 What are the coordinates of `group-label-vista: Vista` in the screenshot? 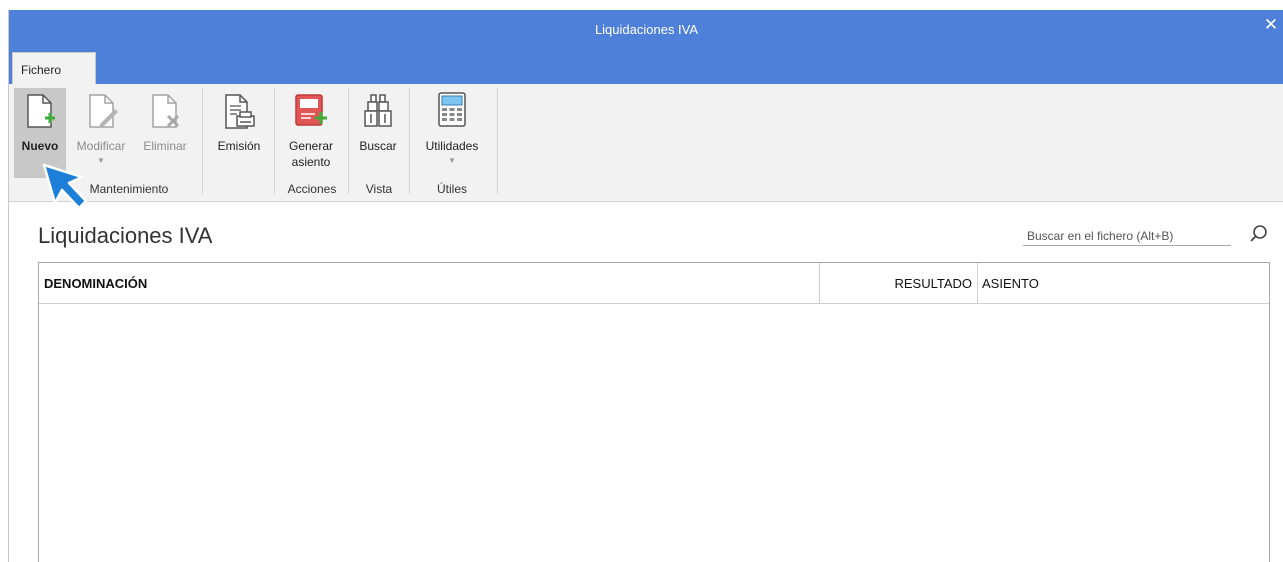 It's located at (379, 189).